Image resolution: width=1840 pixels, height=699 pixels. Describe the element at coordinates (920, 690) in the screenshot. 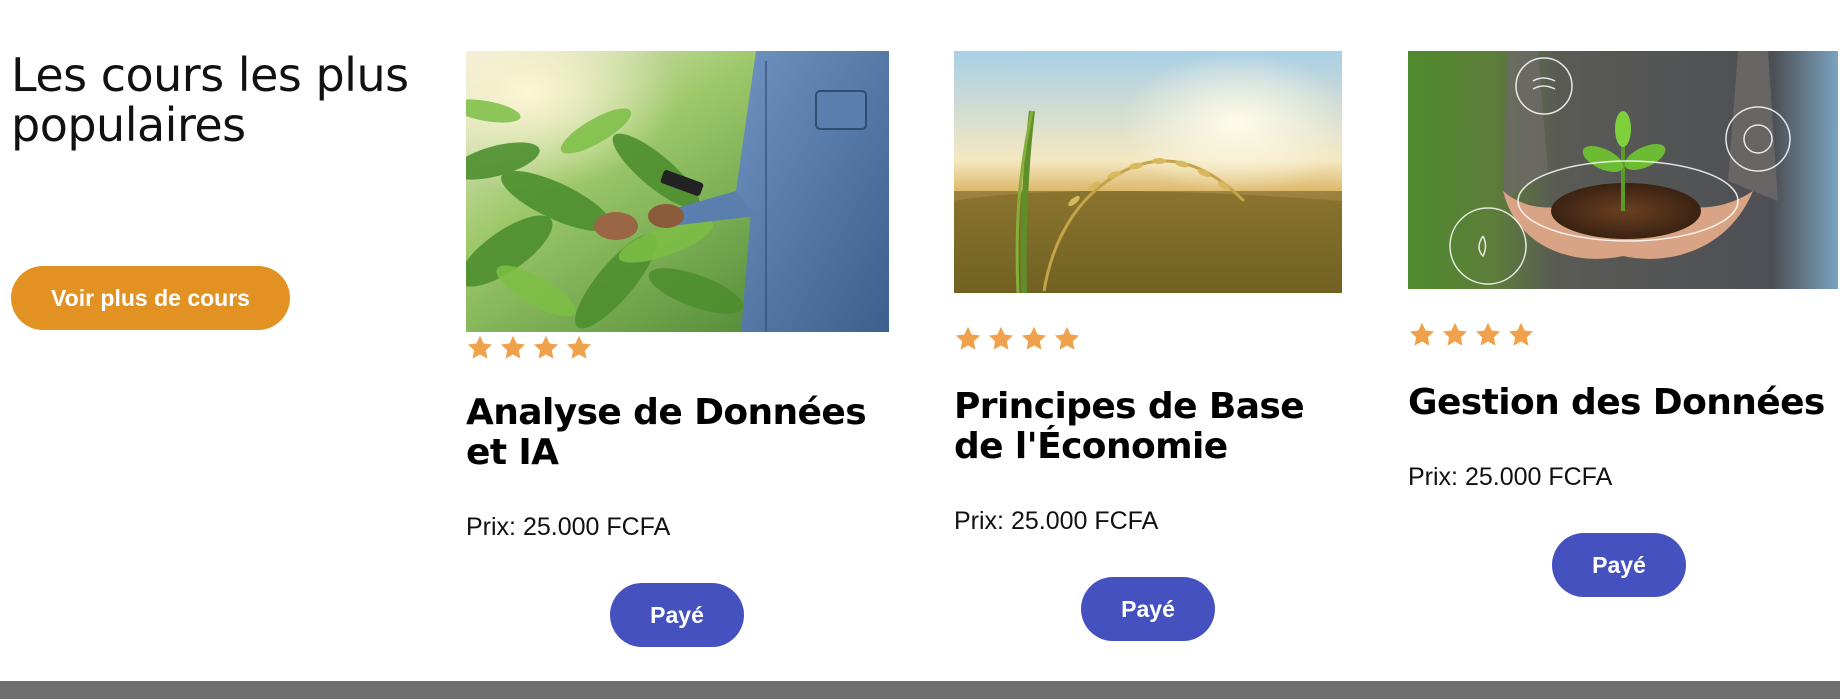

I see `footer-bar` at that location.